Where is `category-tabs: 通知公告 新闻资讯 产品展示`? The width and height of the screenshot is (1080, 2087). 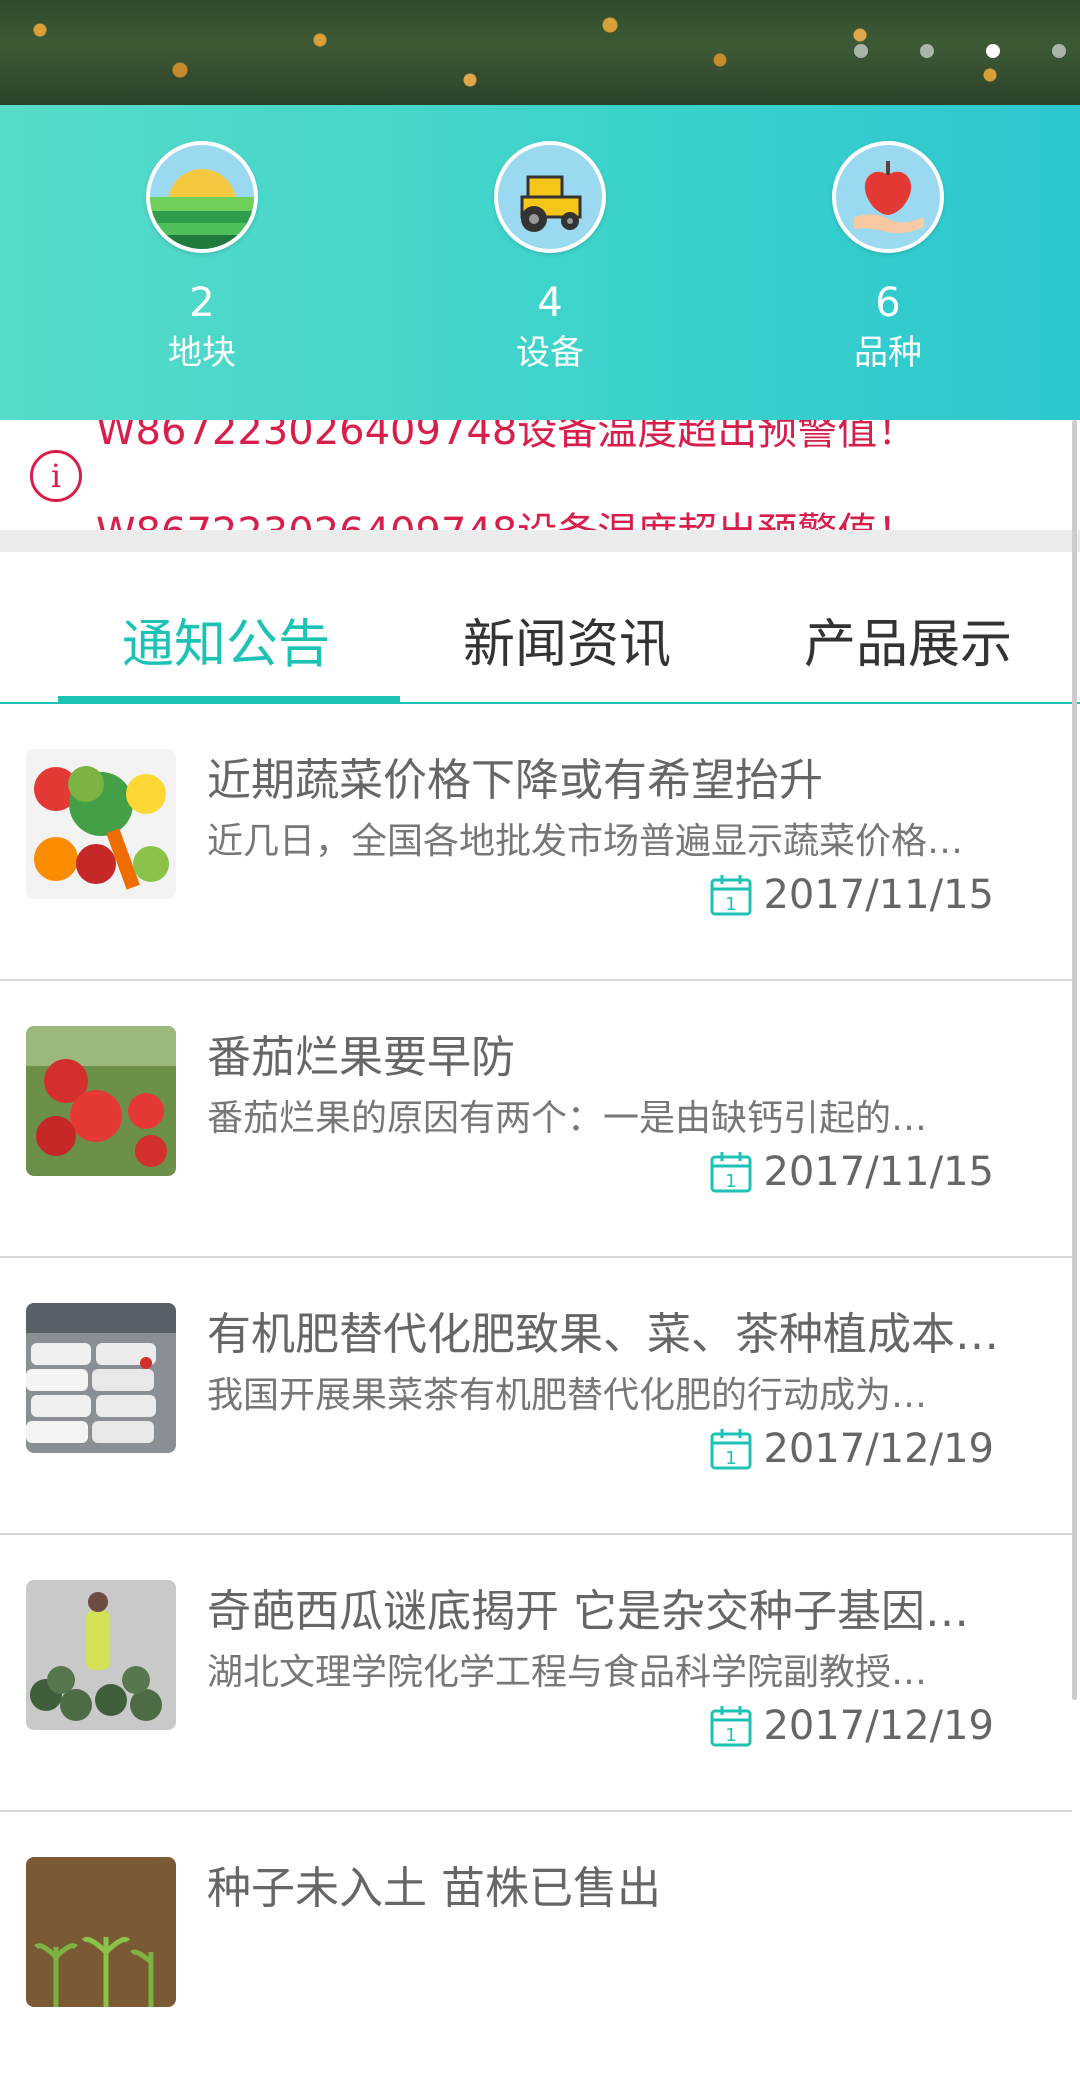
category-tabs: 通知公告 新闻资讯 产品展示 is located at coordinates (540, 627).